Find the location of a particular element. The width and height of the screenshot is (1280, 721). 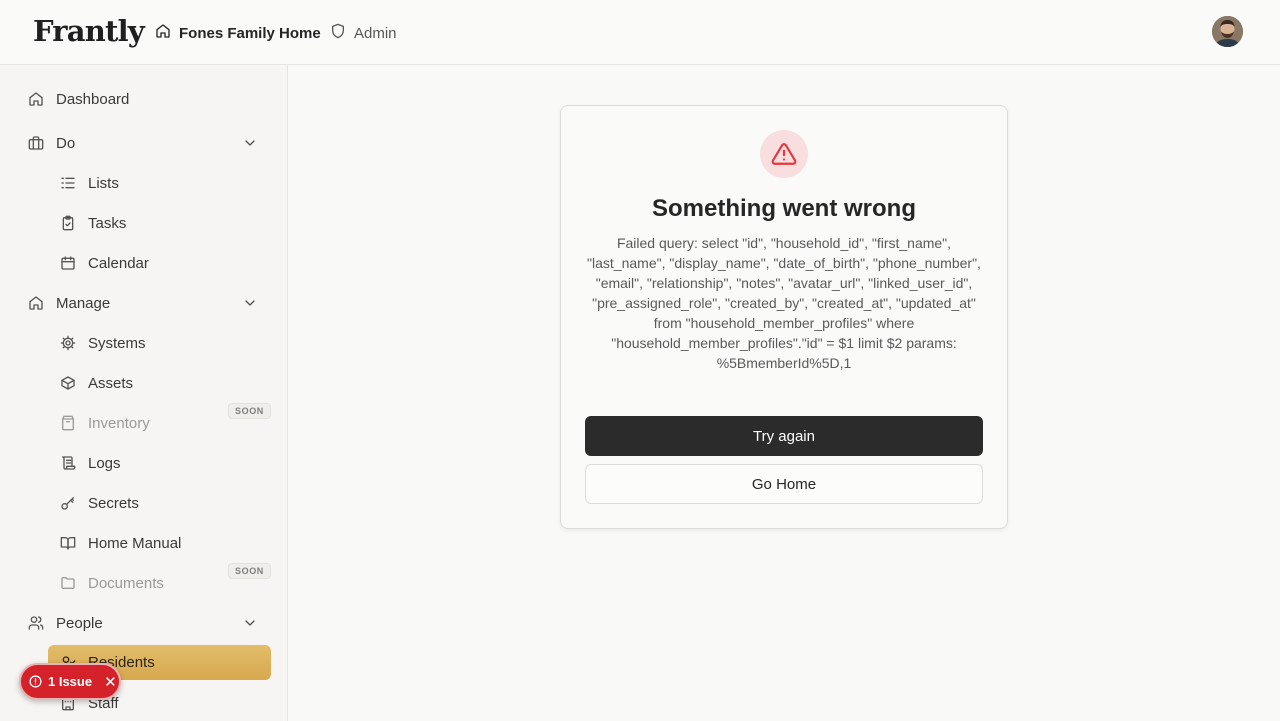

sidebar-item-label: Secrets is located at coordinates (113, 503).